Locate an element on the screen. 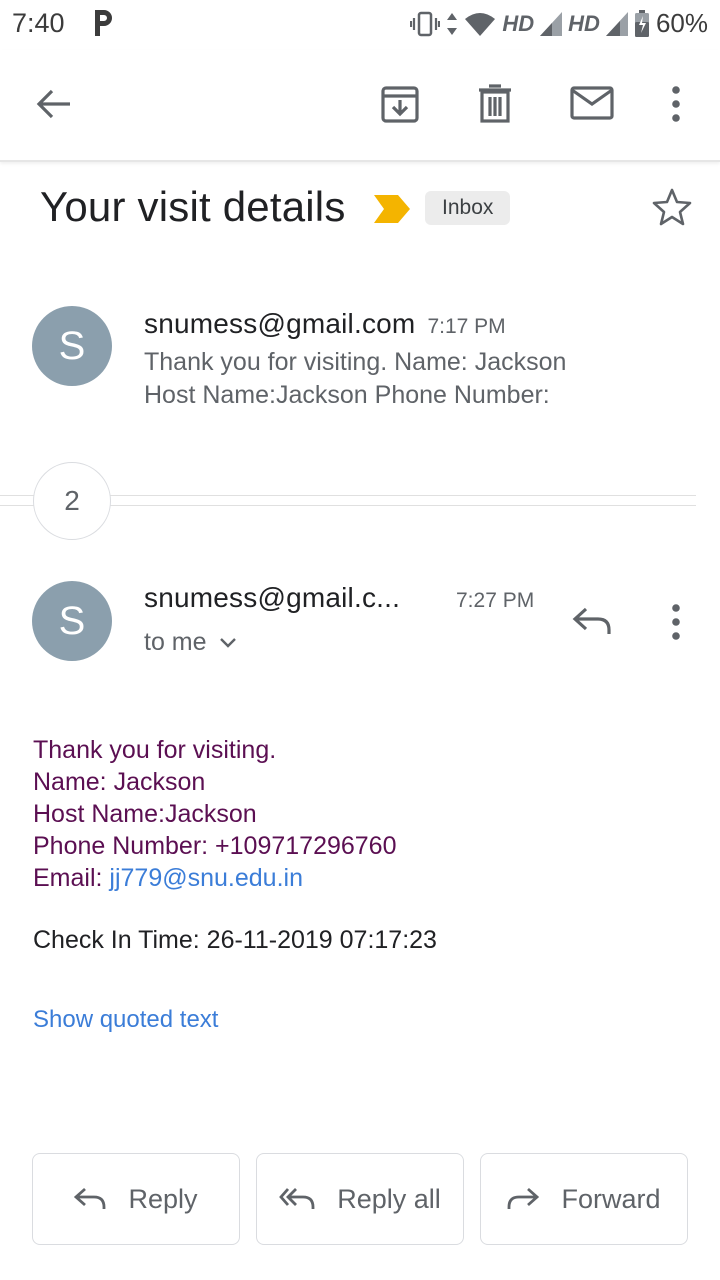  recipient-label: to me is located at coordinates (175, 642).